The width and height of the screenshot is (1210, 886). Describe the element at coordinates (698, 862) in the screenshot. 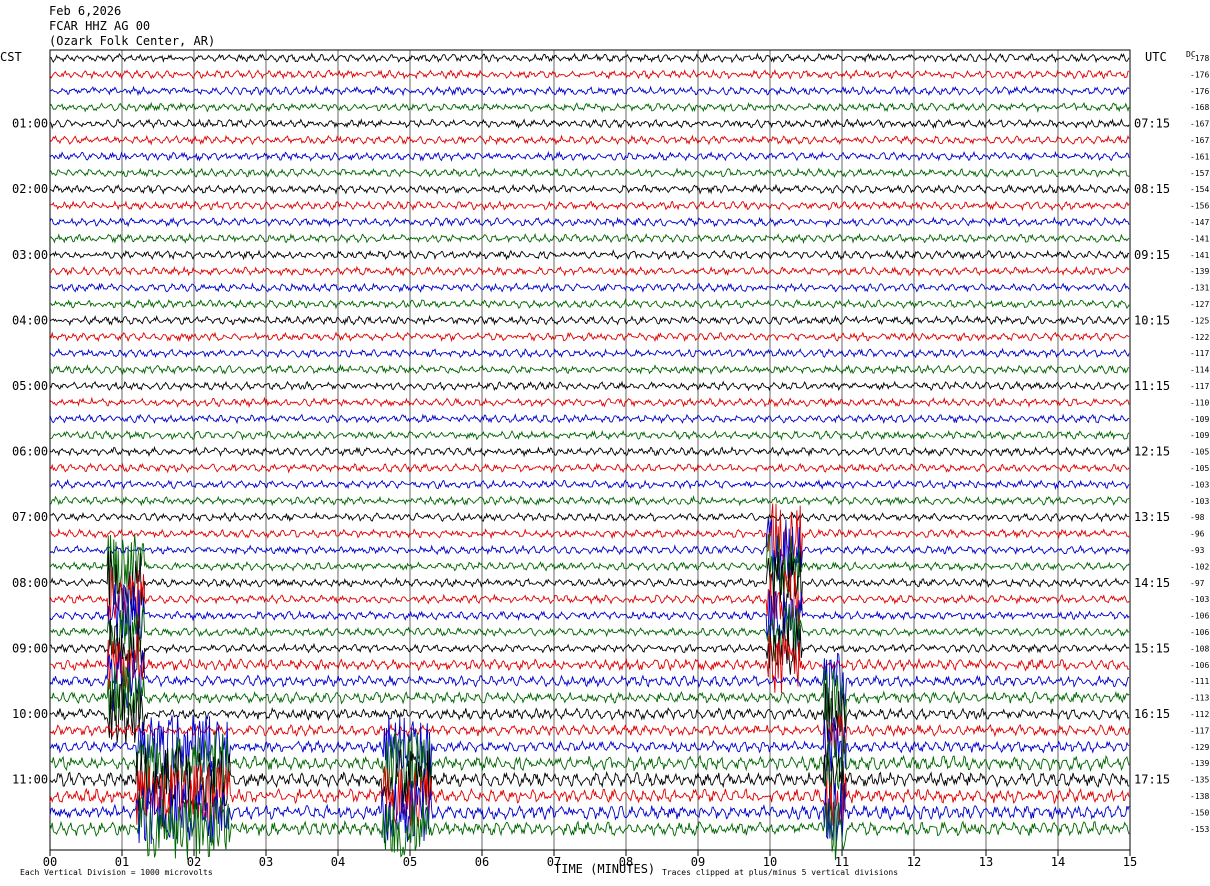

I see `x-tick-label: 09` at that location.